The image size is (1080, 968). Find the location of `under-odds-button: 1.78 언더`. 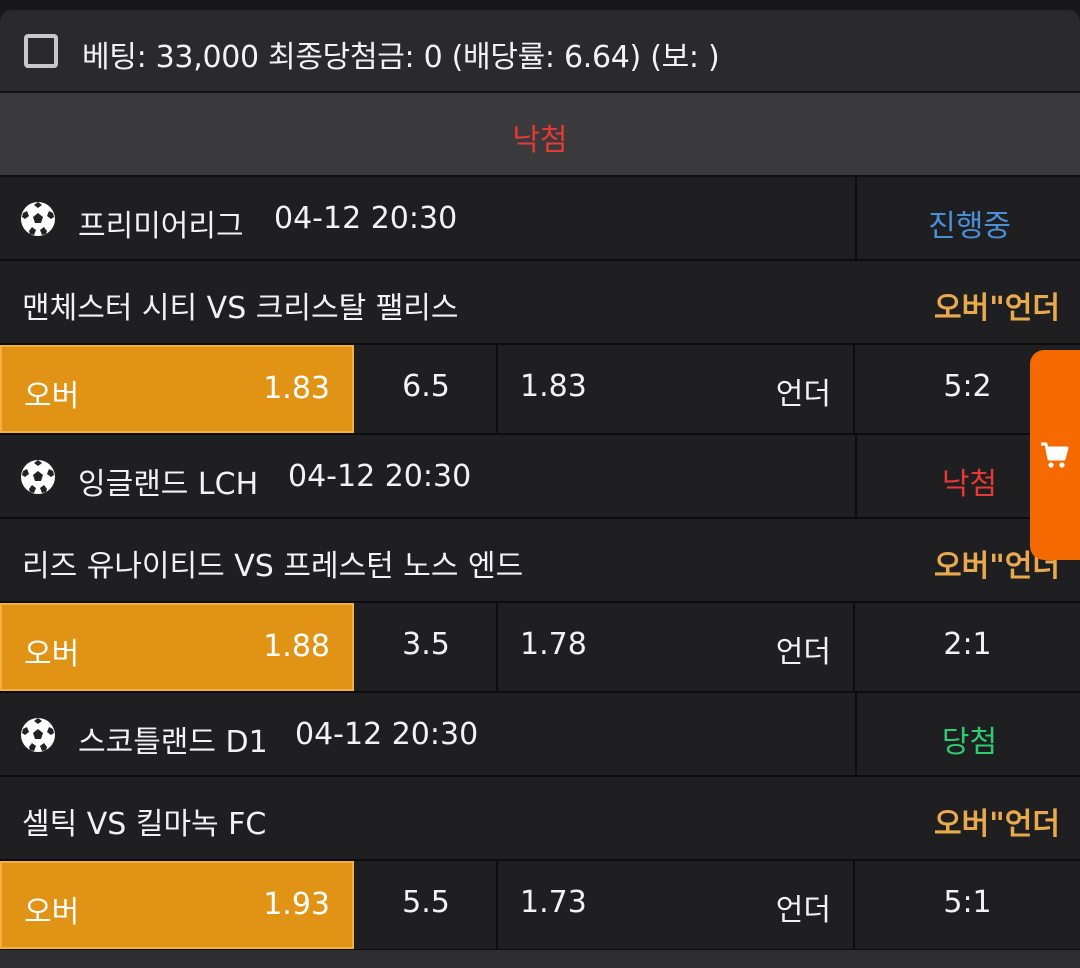

under-odds-button: 1.78 언더 is located at coordinates (676, 647).